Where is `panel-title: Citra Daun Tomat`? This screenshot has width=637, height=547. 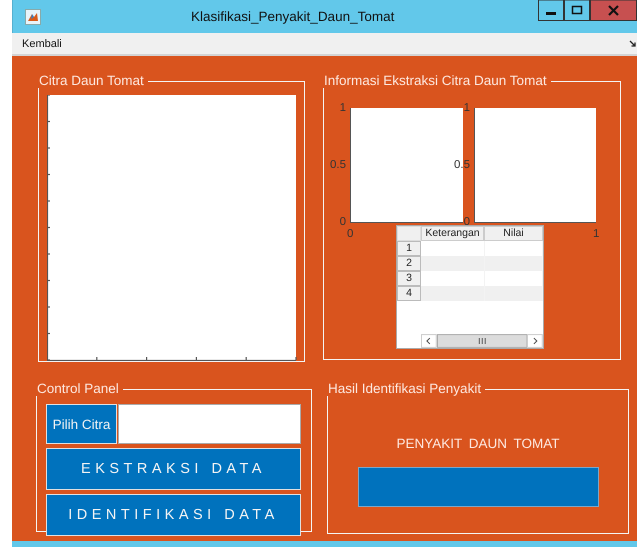
panel-title: Citra Daun Tomat is located at coordinates (91, 81).